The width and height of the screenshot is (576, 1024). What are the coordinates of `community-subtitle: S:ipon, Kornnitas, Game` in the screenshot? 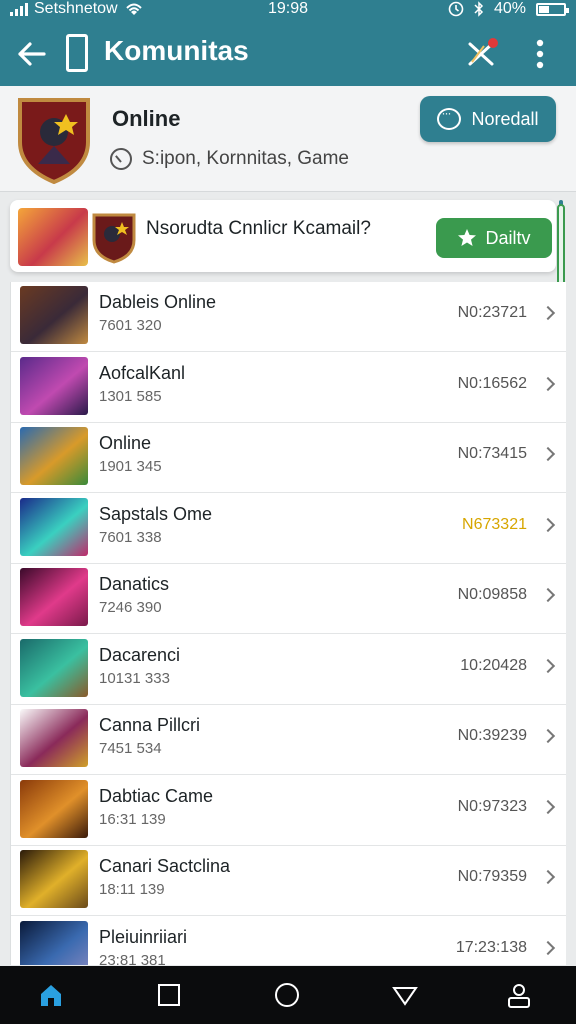 It's located at (245, 158).